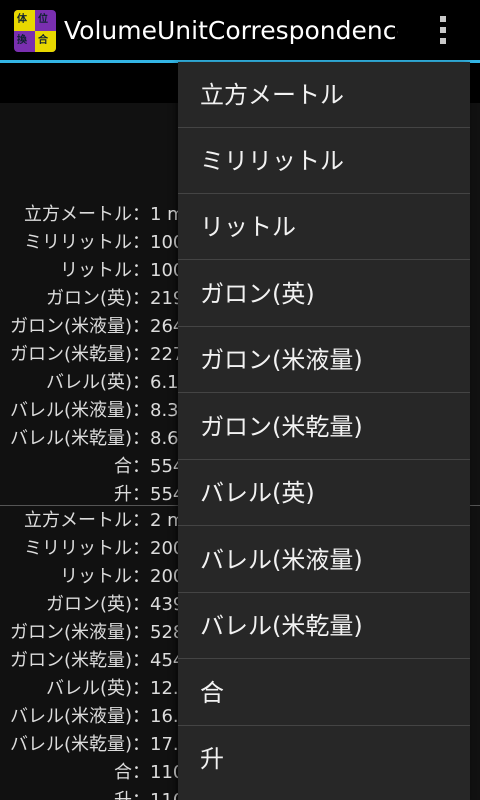  What do you see at coordinates (35, 31) in the screenshot?
I see `app-logo-icon: 体 位 換 合` at bounding box center [35, 31].